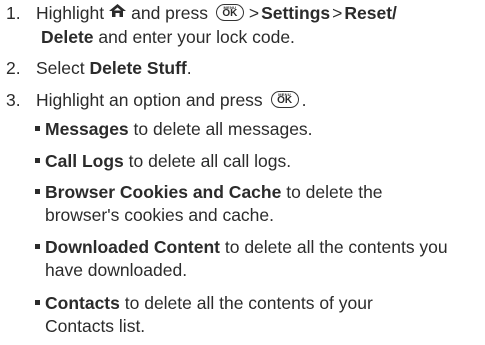 The image size is (485, 345). Describe the element at coordinates (296, 13) in the screenshot. I see `settings-label: Settings` at that location.